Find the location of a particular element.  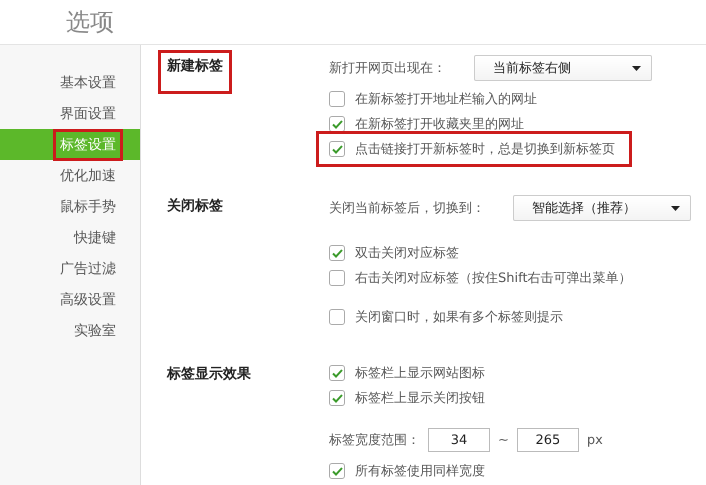

section-heading: 新建标签 is located at coordinates (195, 72).